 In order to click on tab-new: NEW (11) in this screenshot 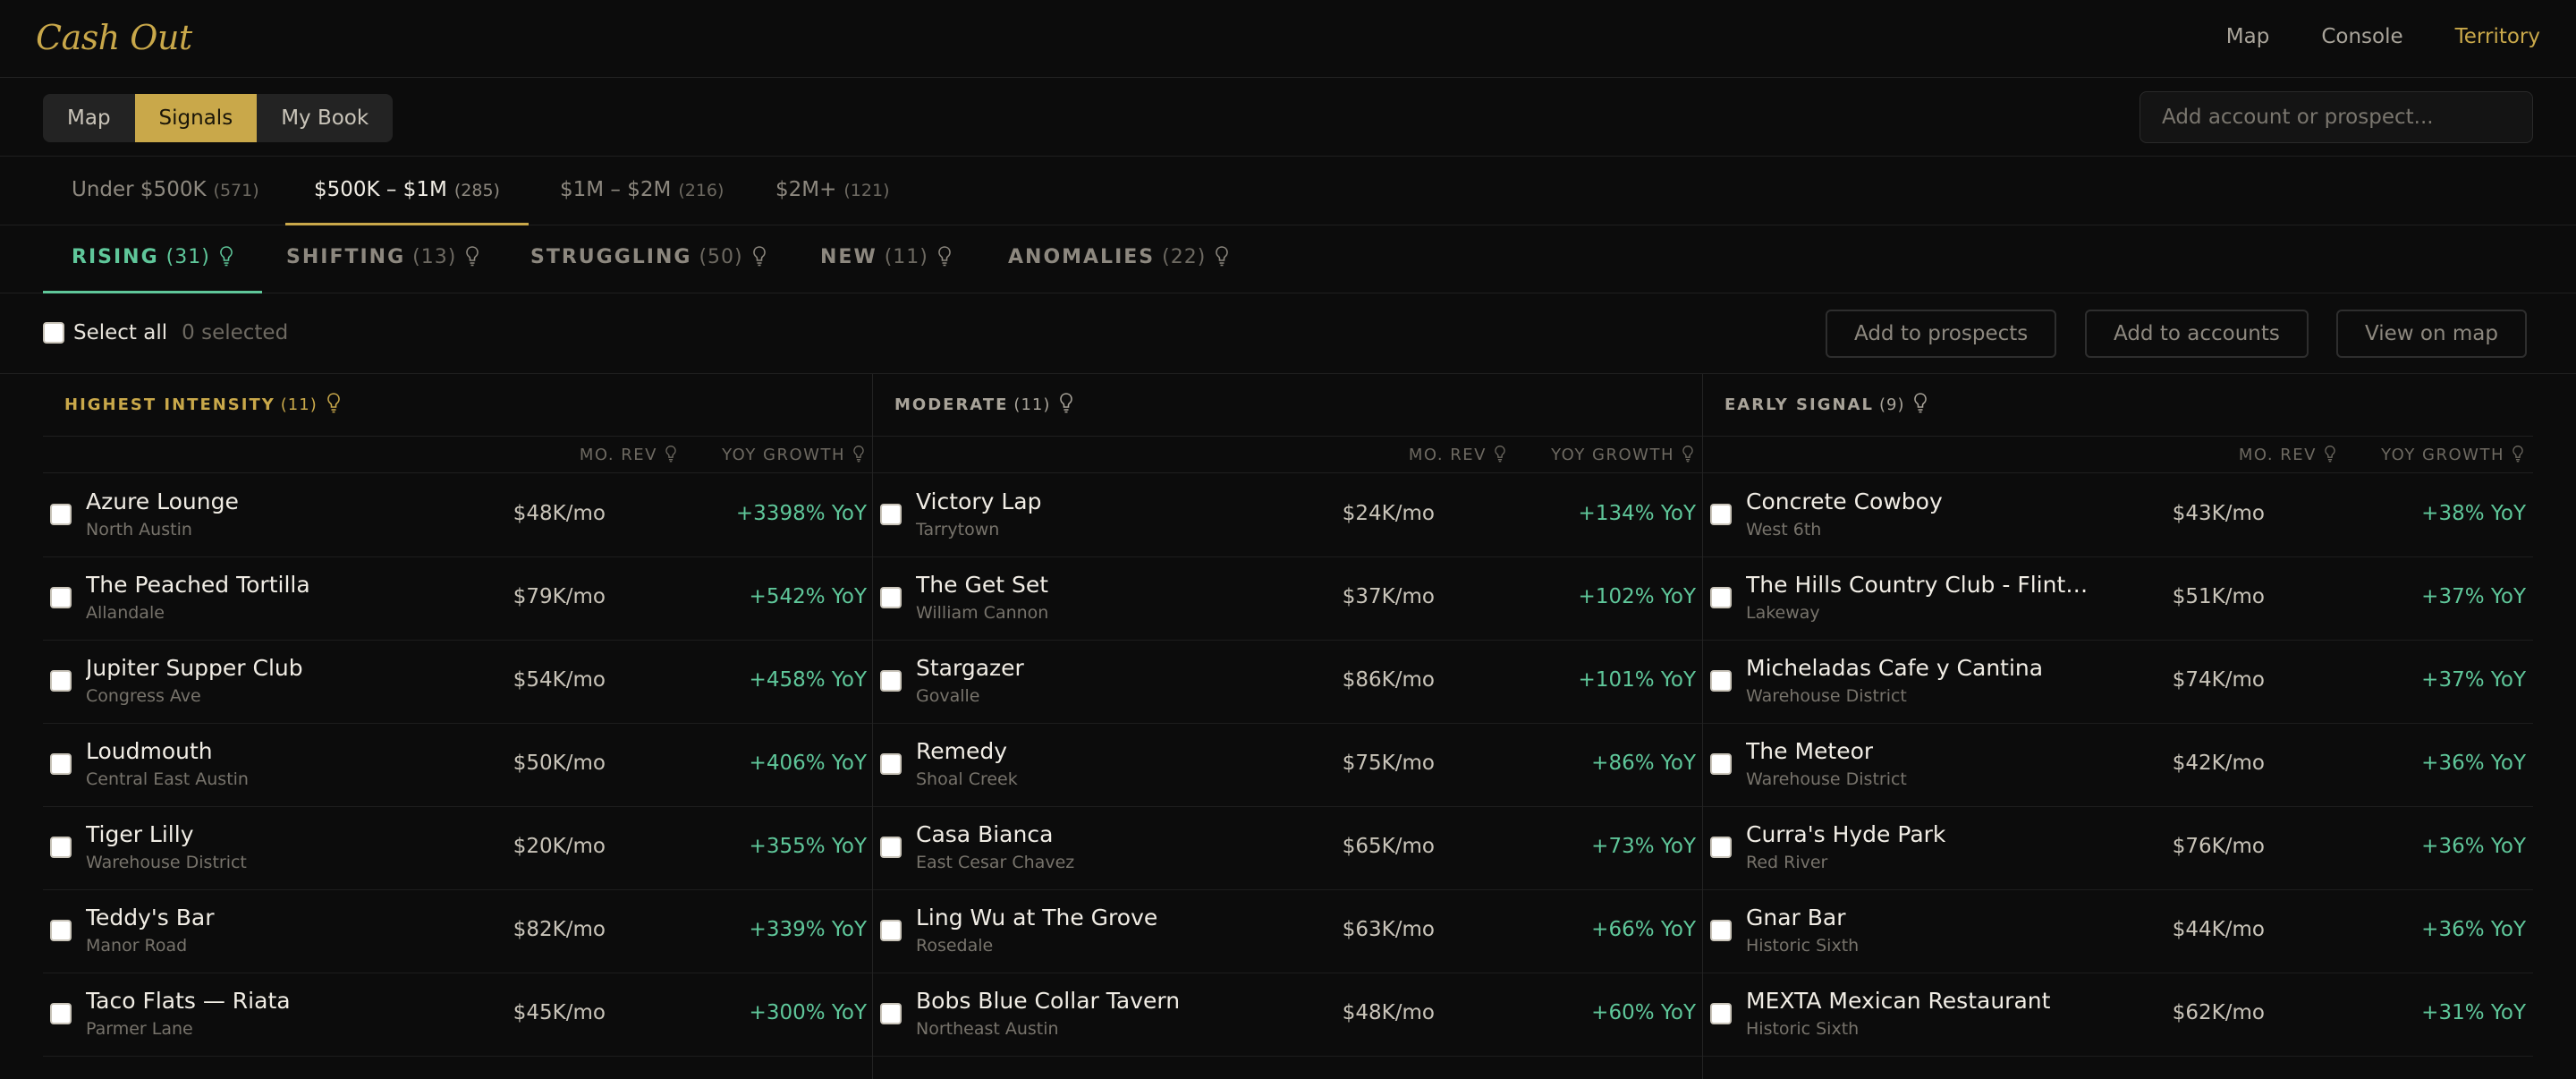, I will do `click(886, 259)`.